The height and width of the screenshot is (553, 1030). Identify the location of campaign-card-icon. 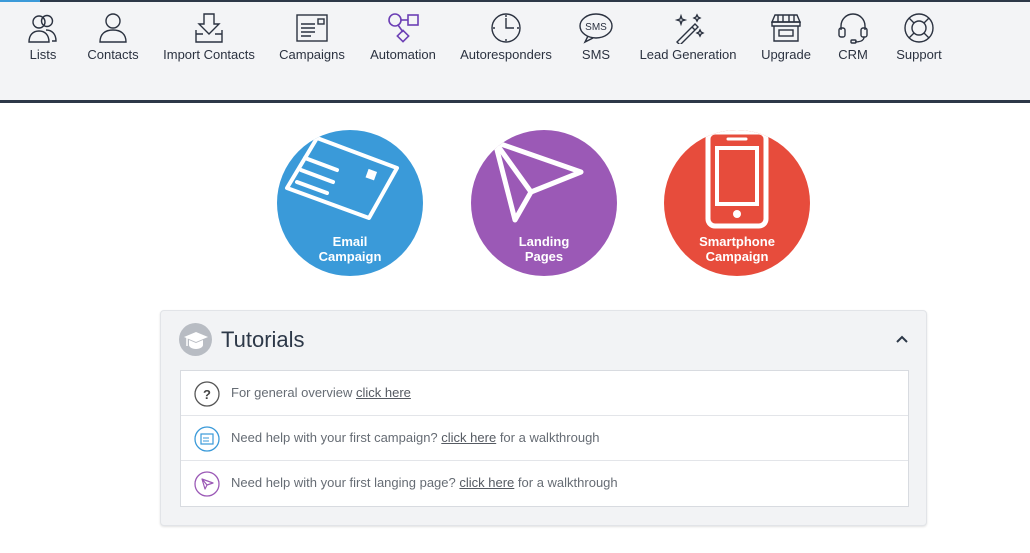
(207, 439).